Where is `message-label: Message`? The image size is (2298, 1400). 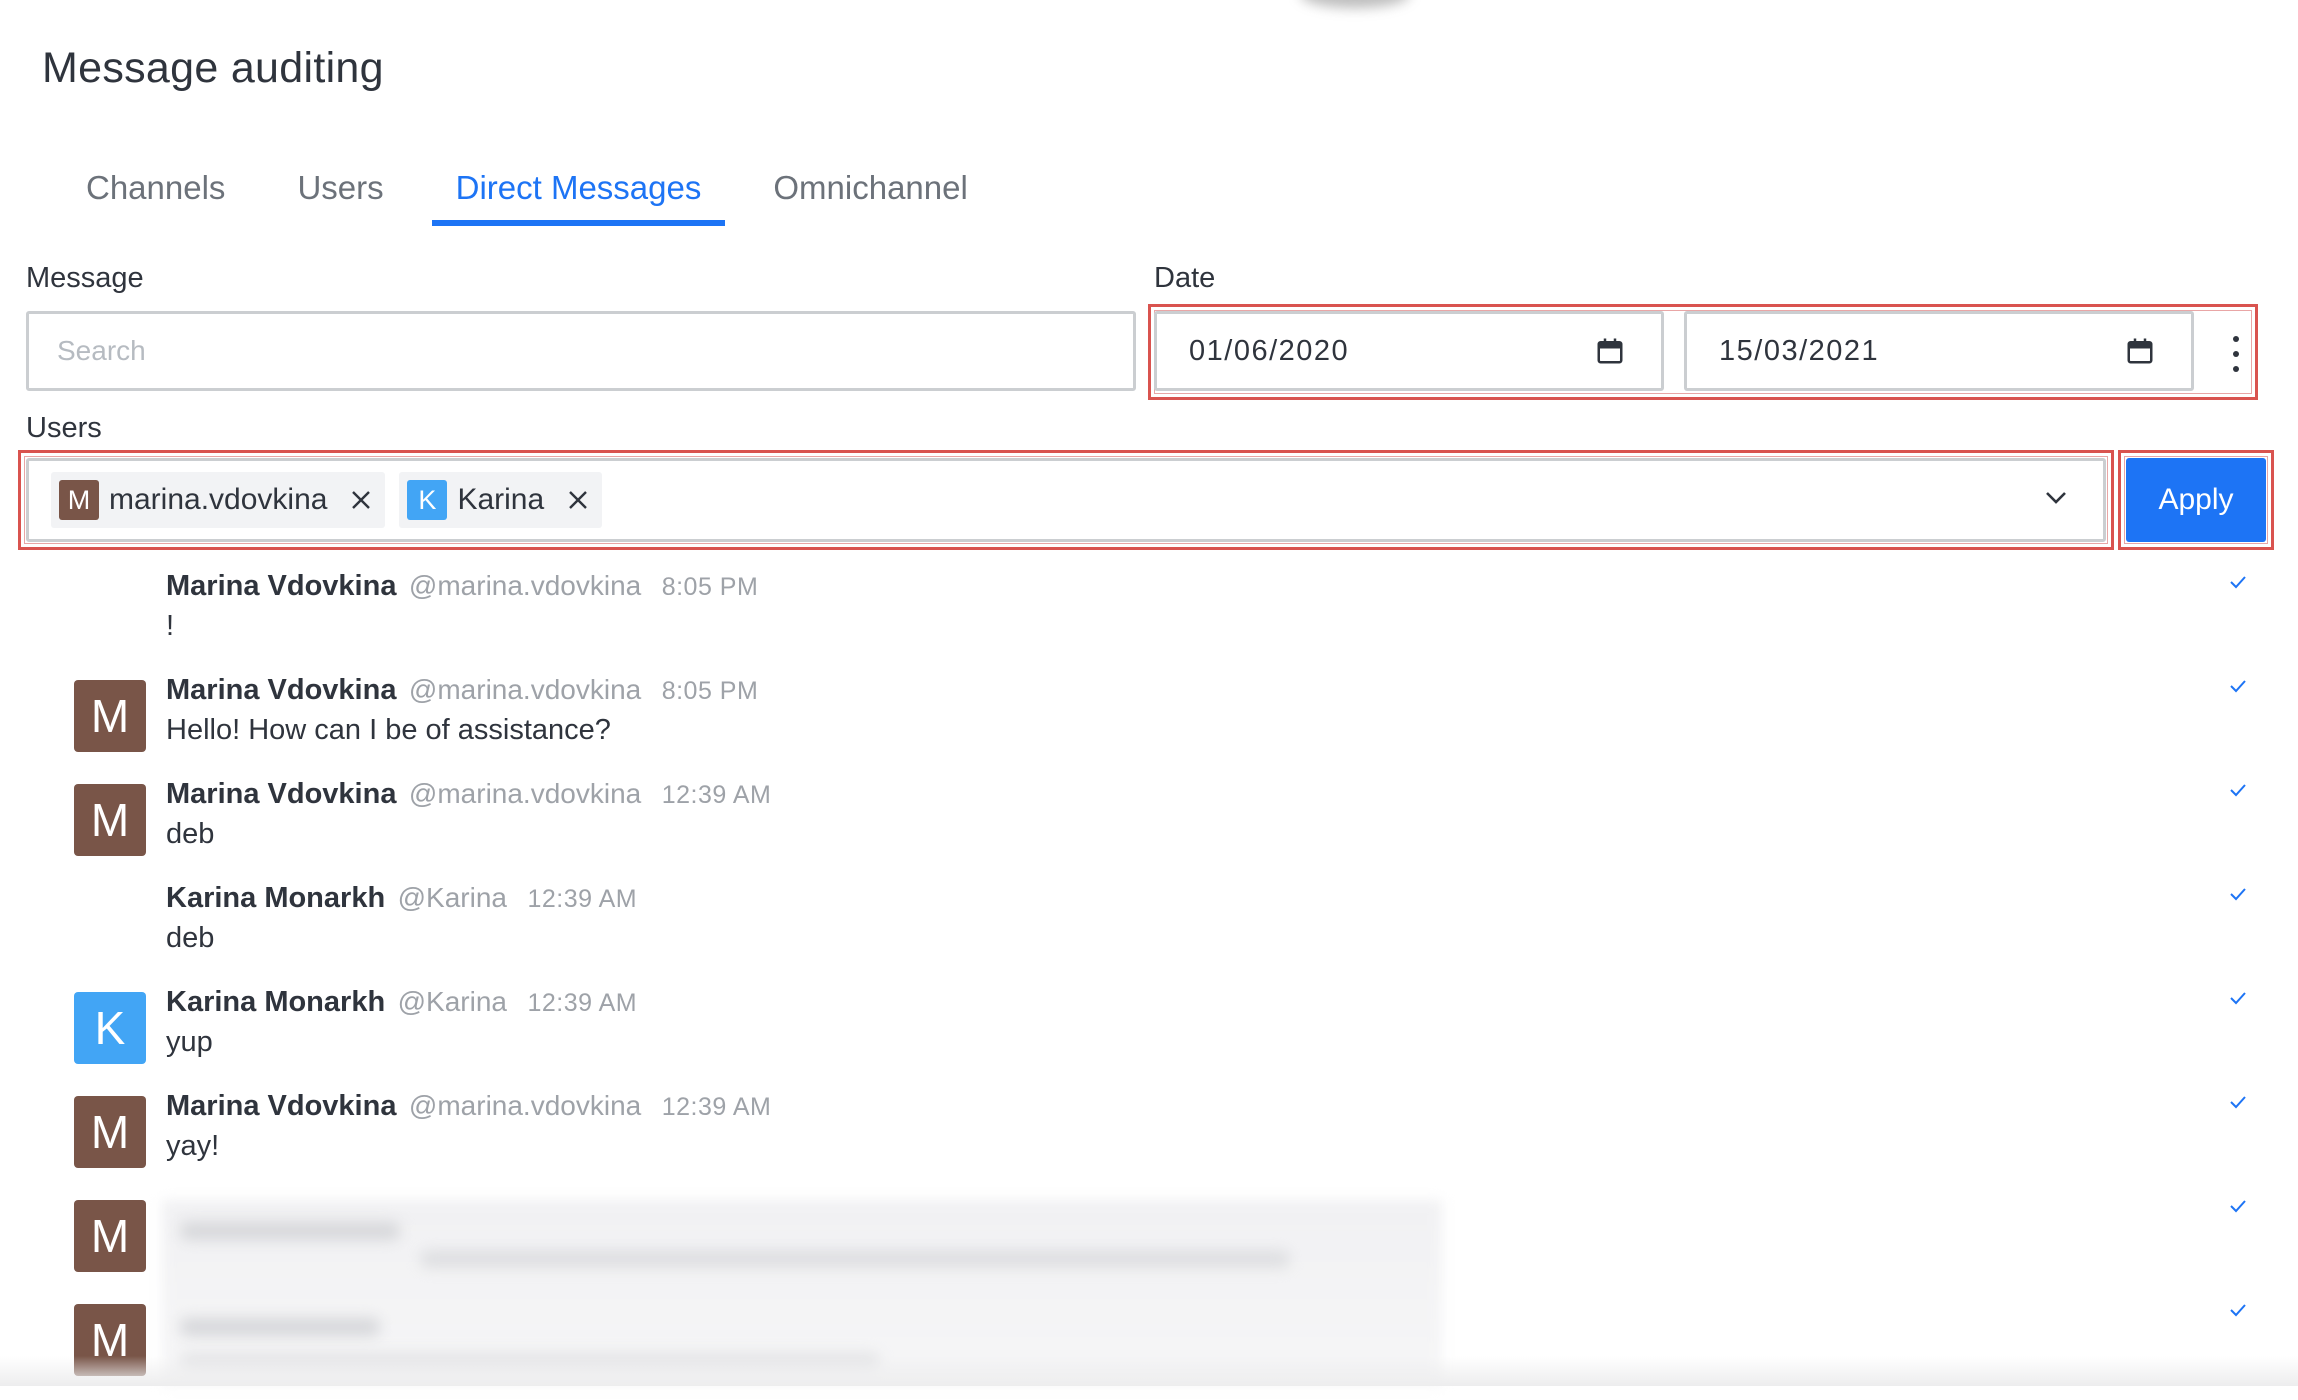
message-label: Message is located at coordinates (85, 278).